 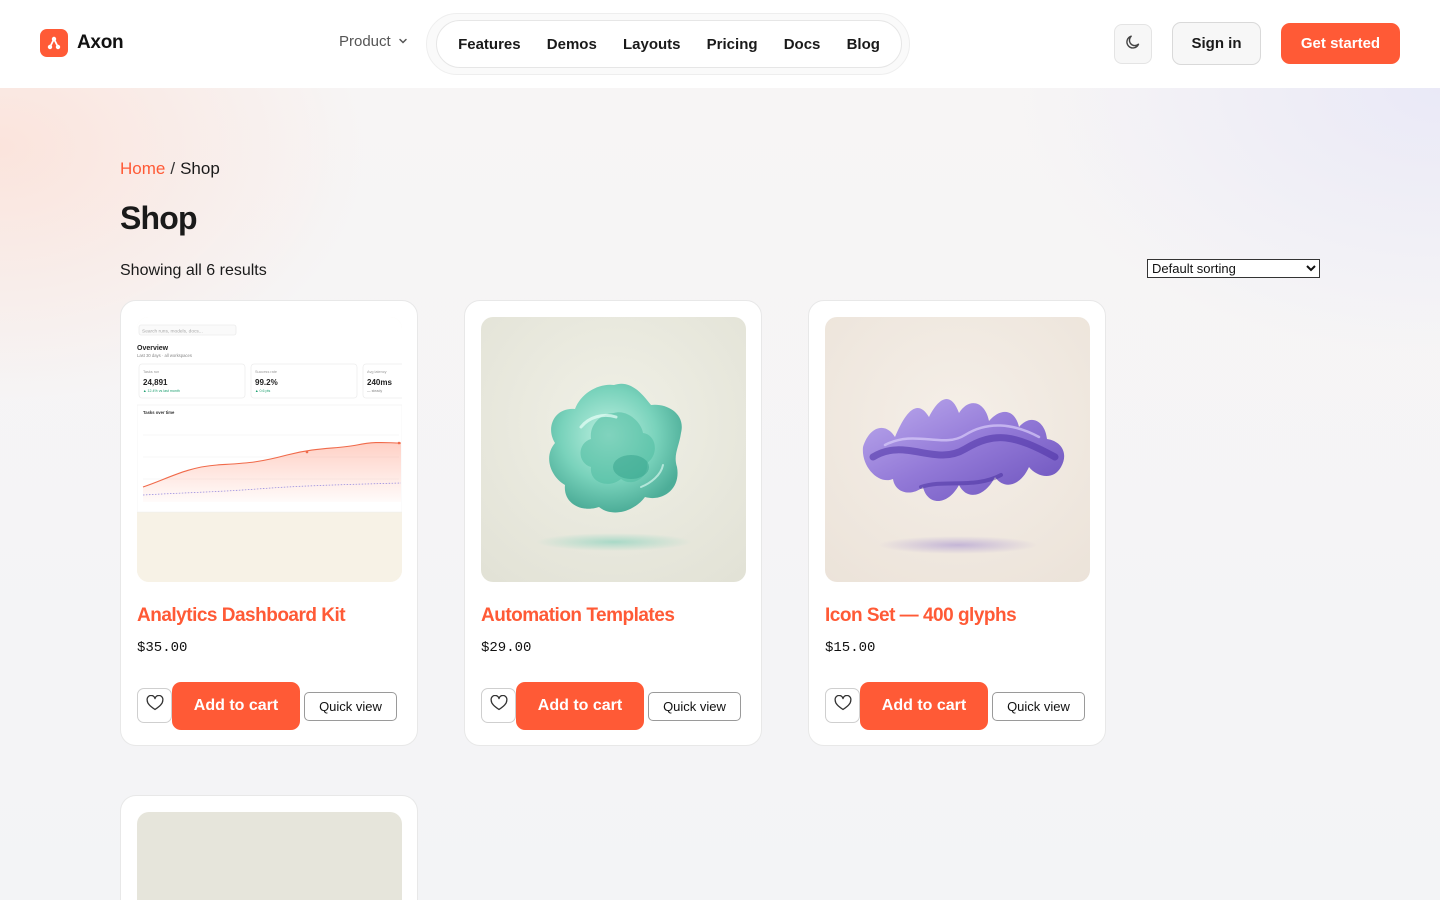 I want to click on page-title: Shop, so click(x=159, y=218).